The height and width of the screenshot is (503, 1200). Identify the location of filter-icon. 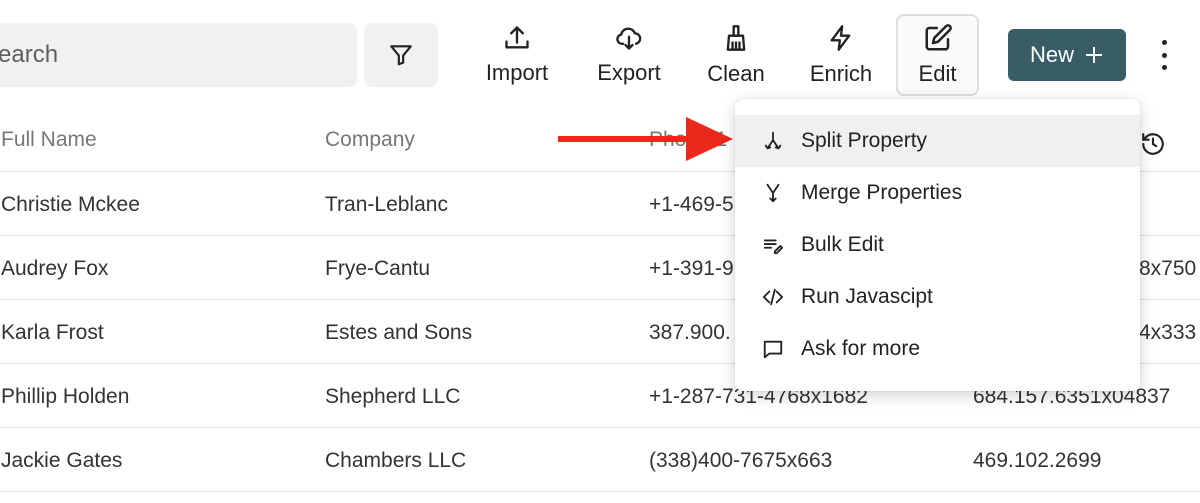
(401, 55).